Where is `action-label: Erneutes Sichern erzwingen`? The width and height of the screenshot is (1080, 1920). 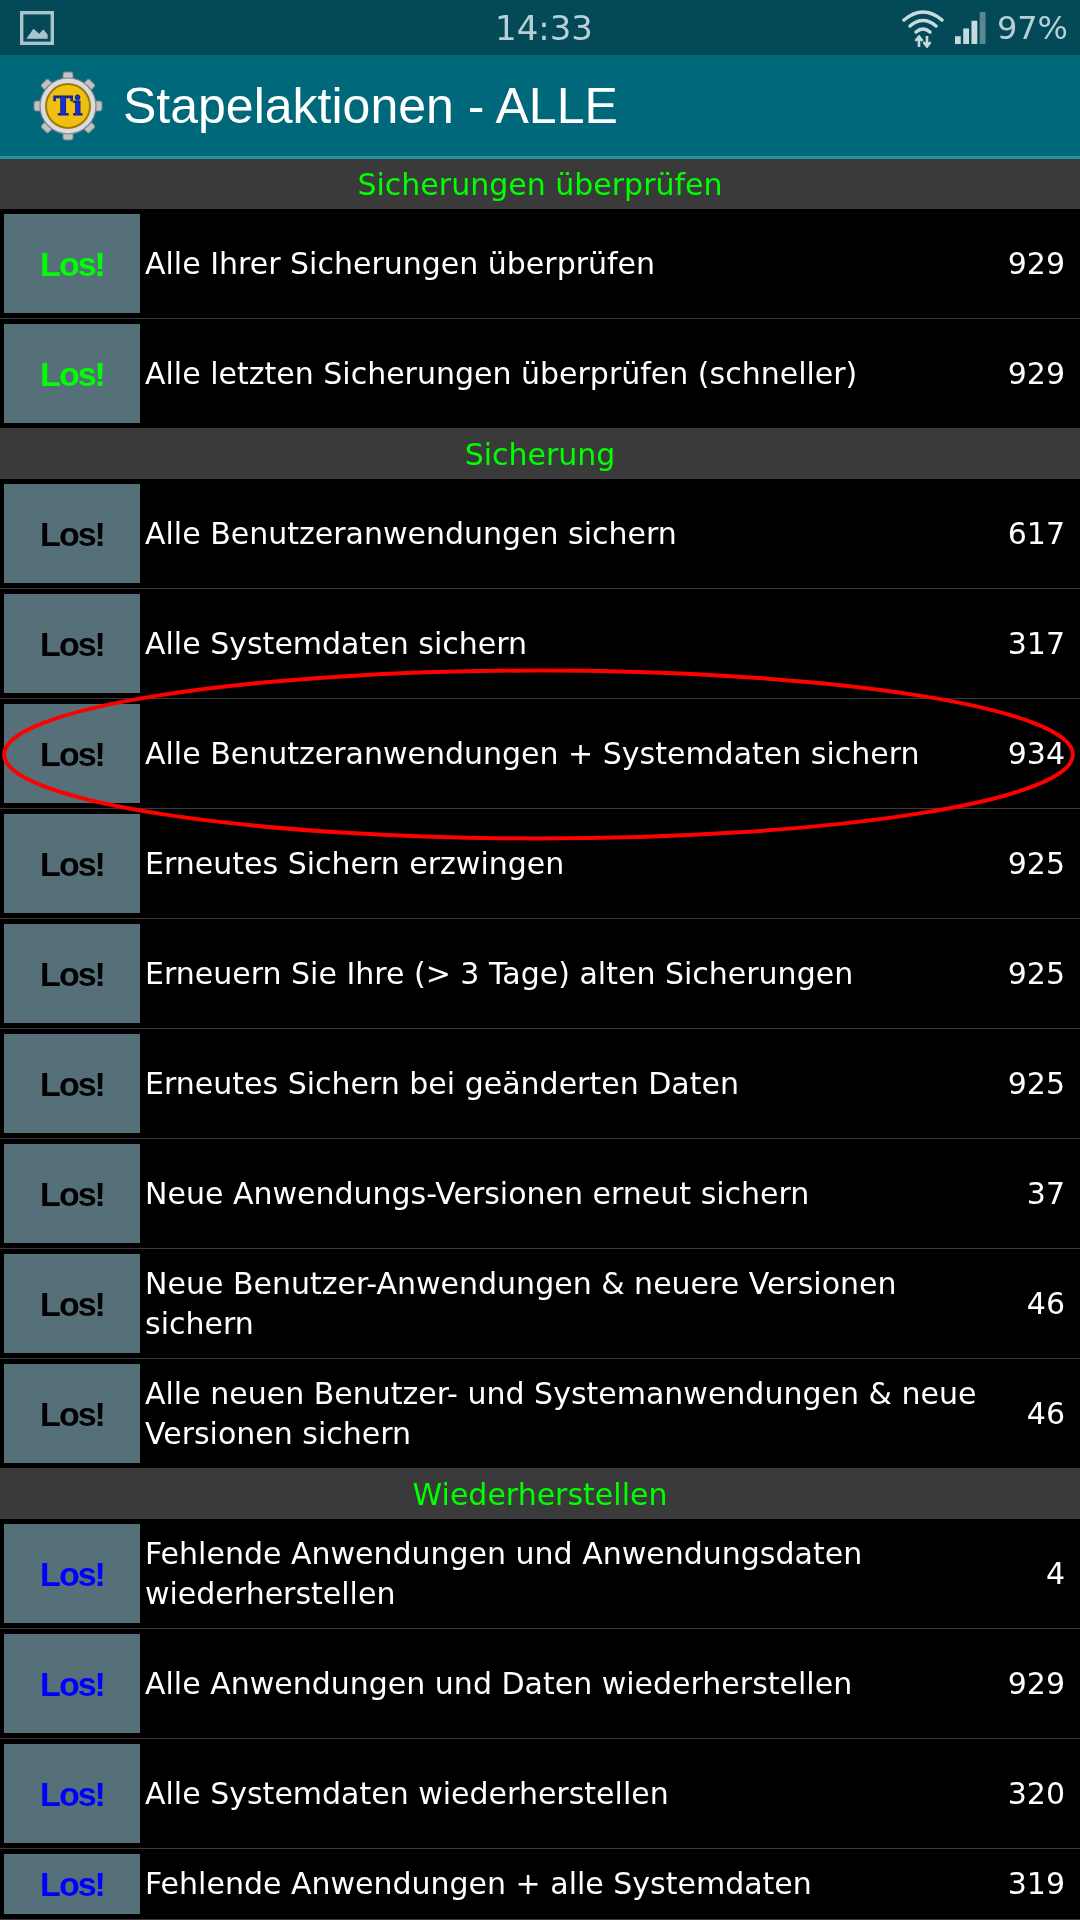
action-label: Erneutes Sichern erzwingen is located at coordinates (355, 863).